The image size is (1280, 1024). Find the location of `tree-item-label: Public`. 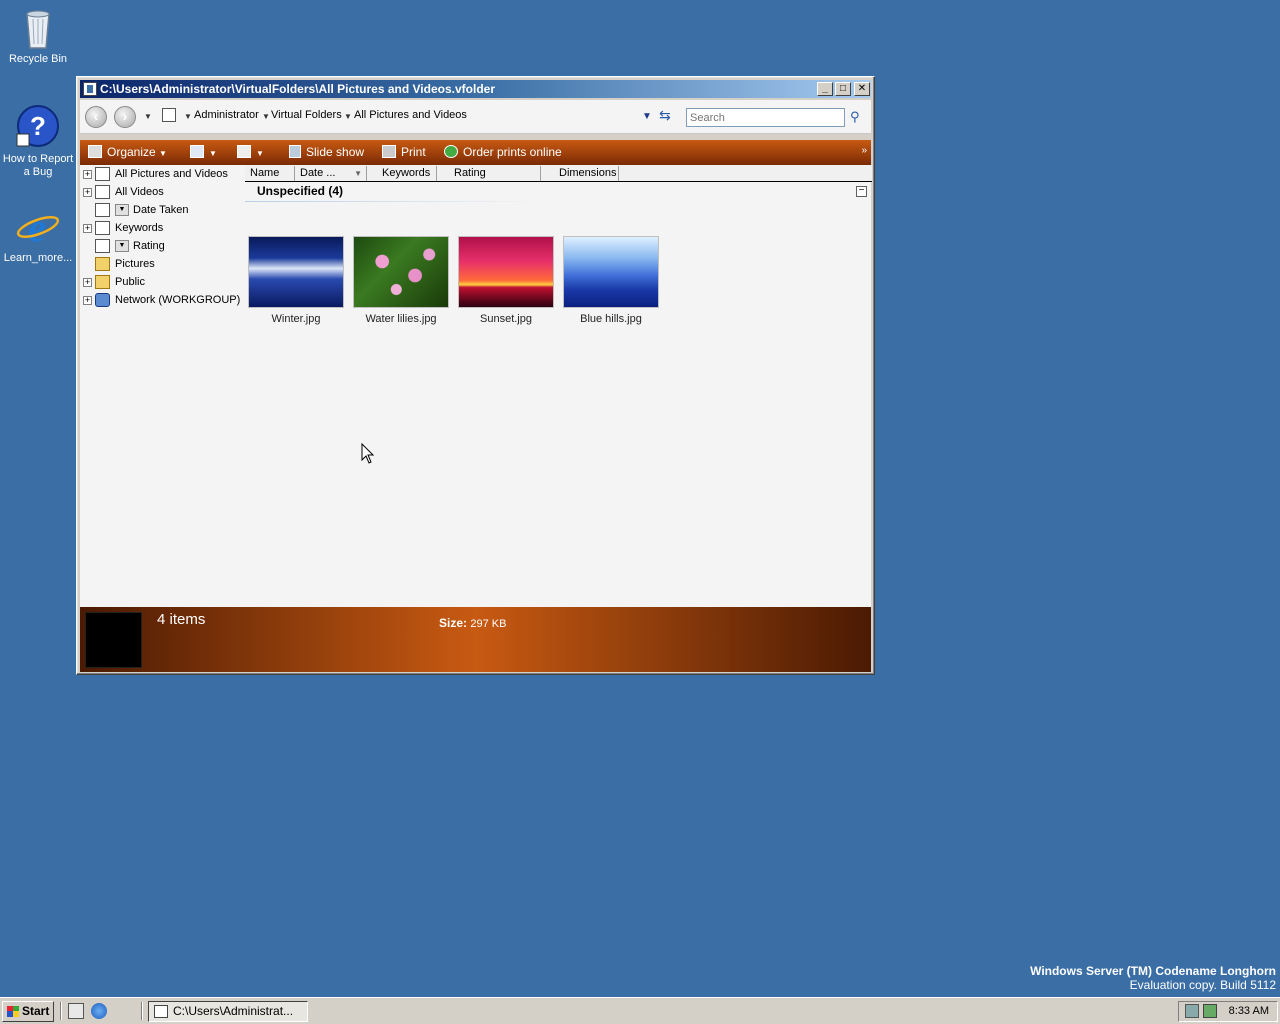

tree-item-label: Public is located at coordinates (130, 282).